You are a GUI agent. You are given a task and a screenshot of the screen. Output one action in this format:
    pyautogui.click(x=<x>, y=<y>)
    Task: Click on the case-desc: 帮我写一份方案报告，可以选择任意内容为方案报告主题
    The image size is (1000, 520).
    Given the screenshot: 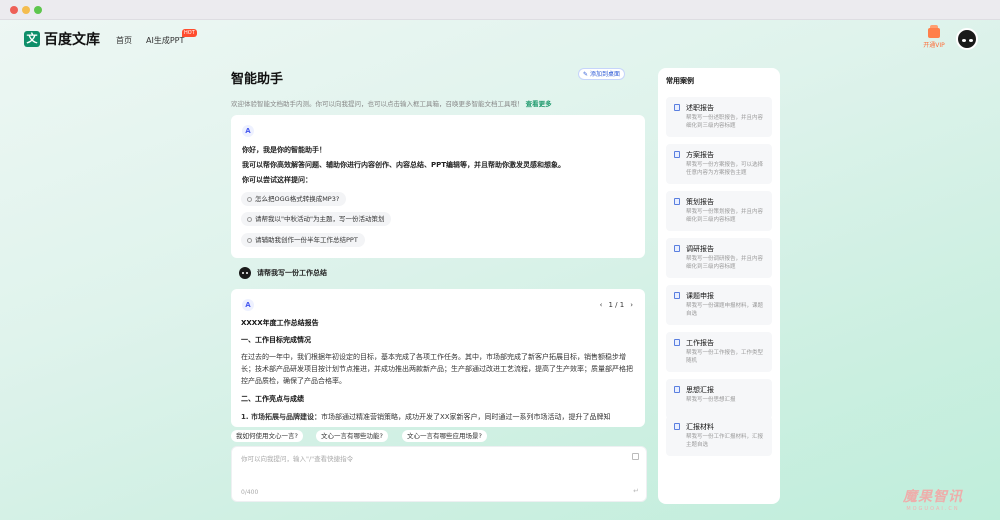 What is the action you would take?
    pyautogui.click(x=725, y=169)
    